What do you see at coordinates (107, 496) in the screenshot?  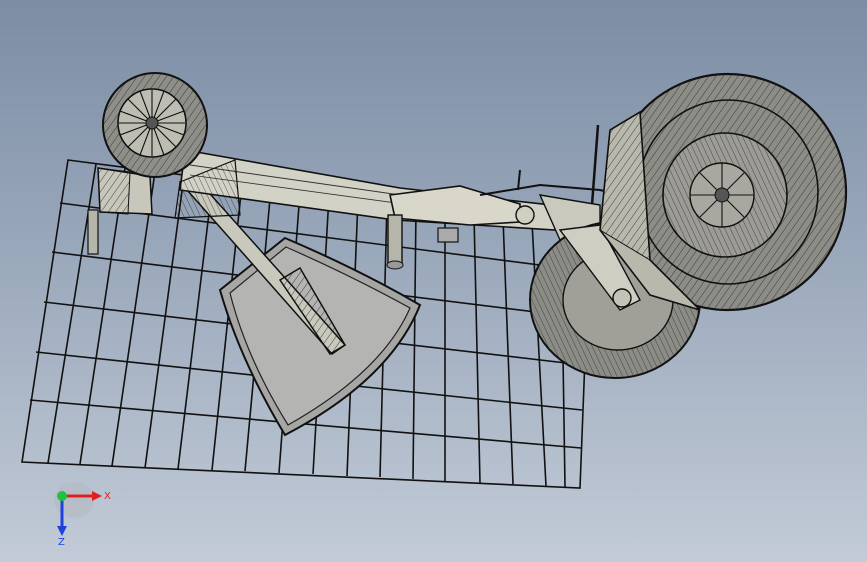 I see `x-axis-label: X` at bounding box center [107, 496].